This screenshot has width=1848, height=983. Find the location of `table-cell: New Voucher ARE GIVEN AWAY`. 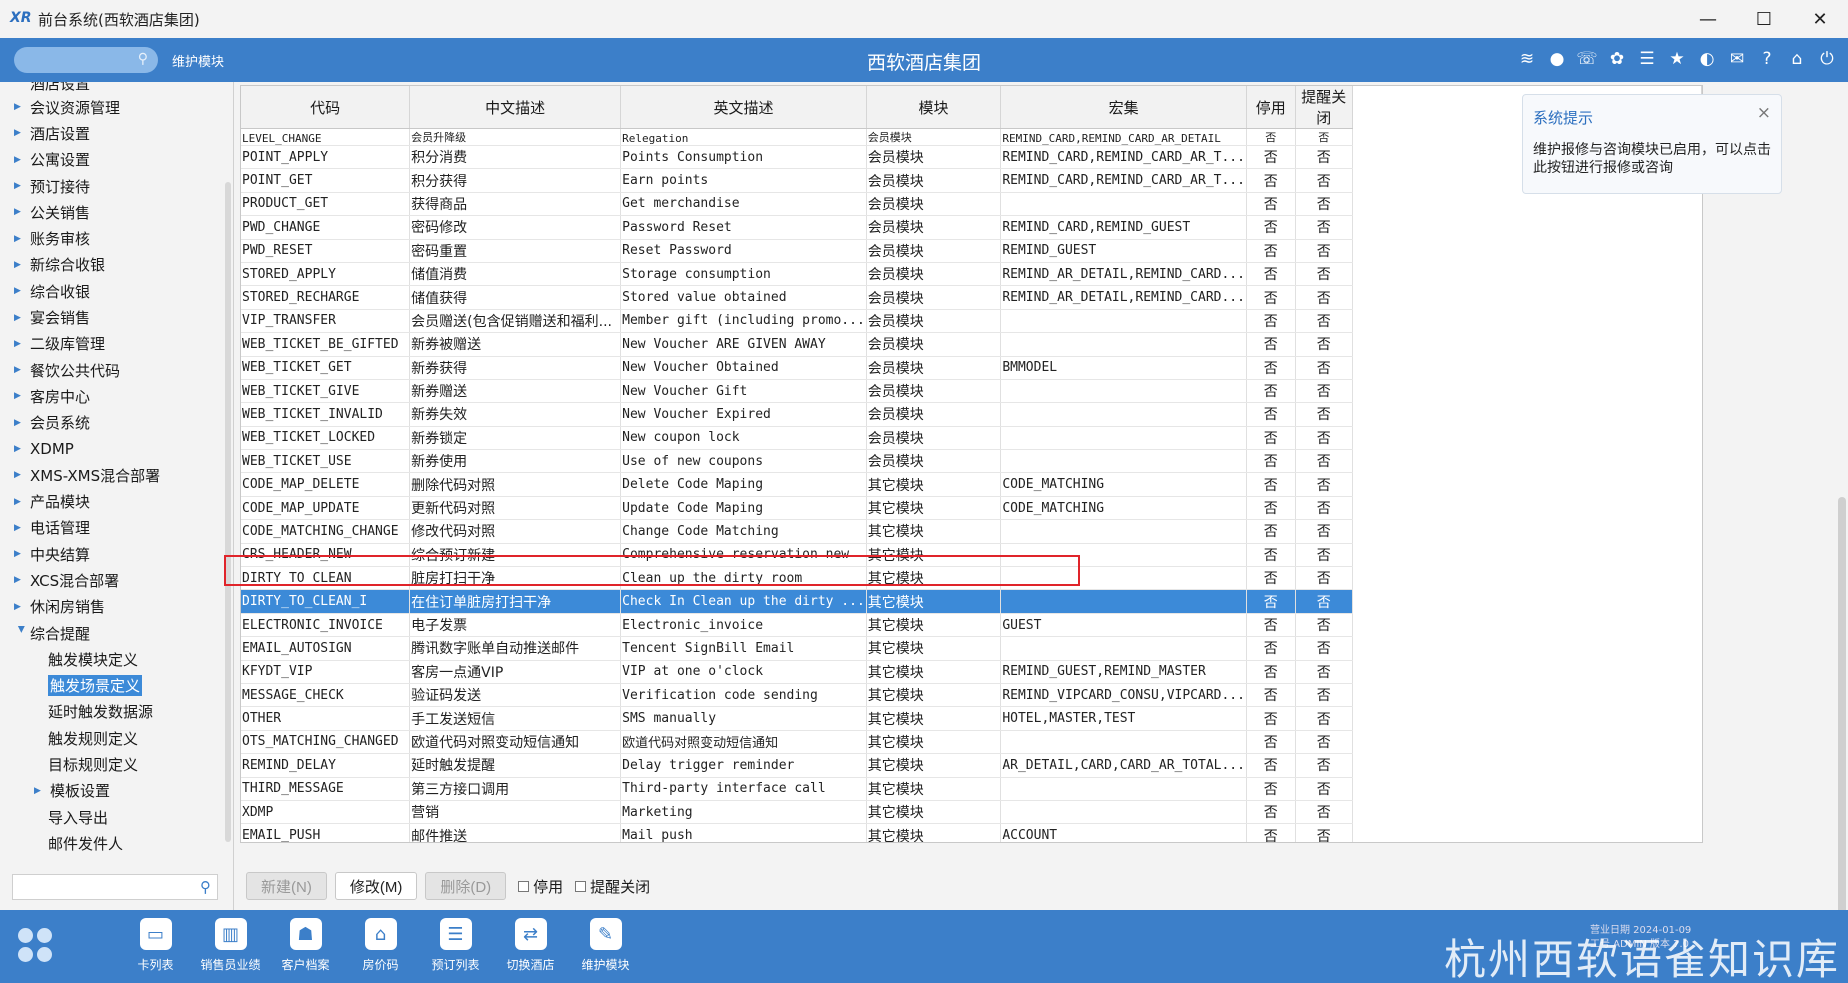

table-cell: New Voucher ARE GIVEN AWAY is located at coordinates (743, 344).